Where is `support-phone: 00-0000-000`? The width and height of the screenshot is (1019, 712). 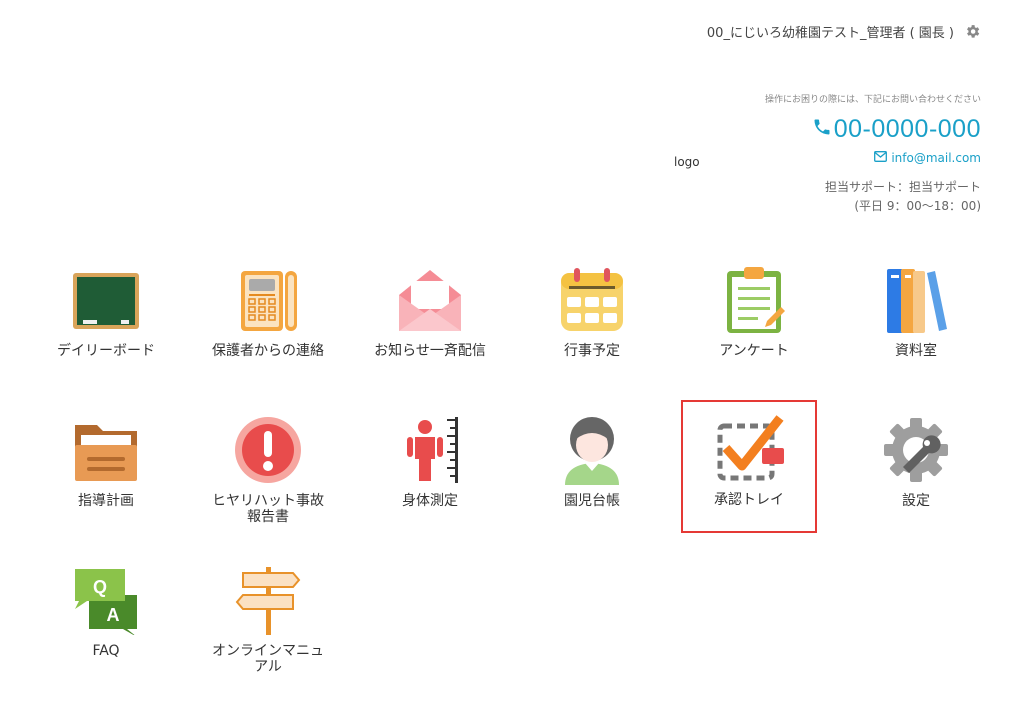
support-phone: 00-0000-000 is located at coordinates (896, 129).